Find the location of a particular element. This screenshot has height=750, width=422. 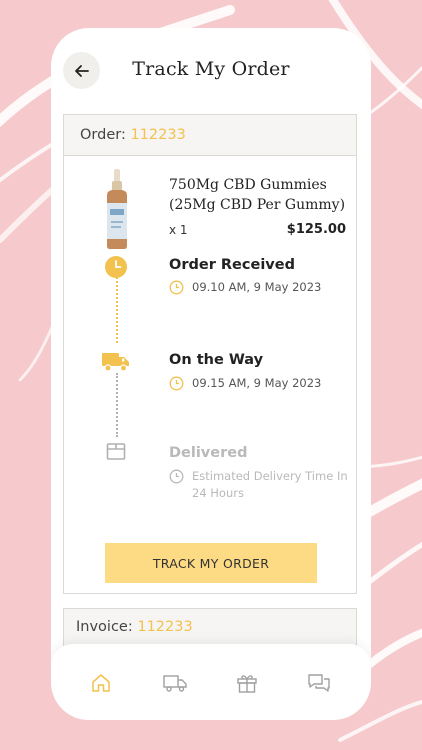

step-title-received: Order Received is located at coordinates (232, 265).